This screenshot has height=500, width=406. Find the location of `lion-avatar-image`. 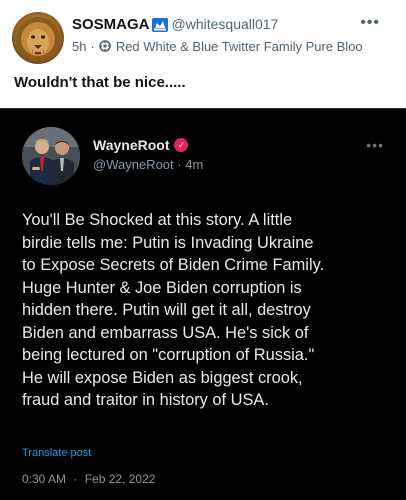

lion-avatar-image is located at coordinates (38, 39).